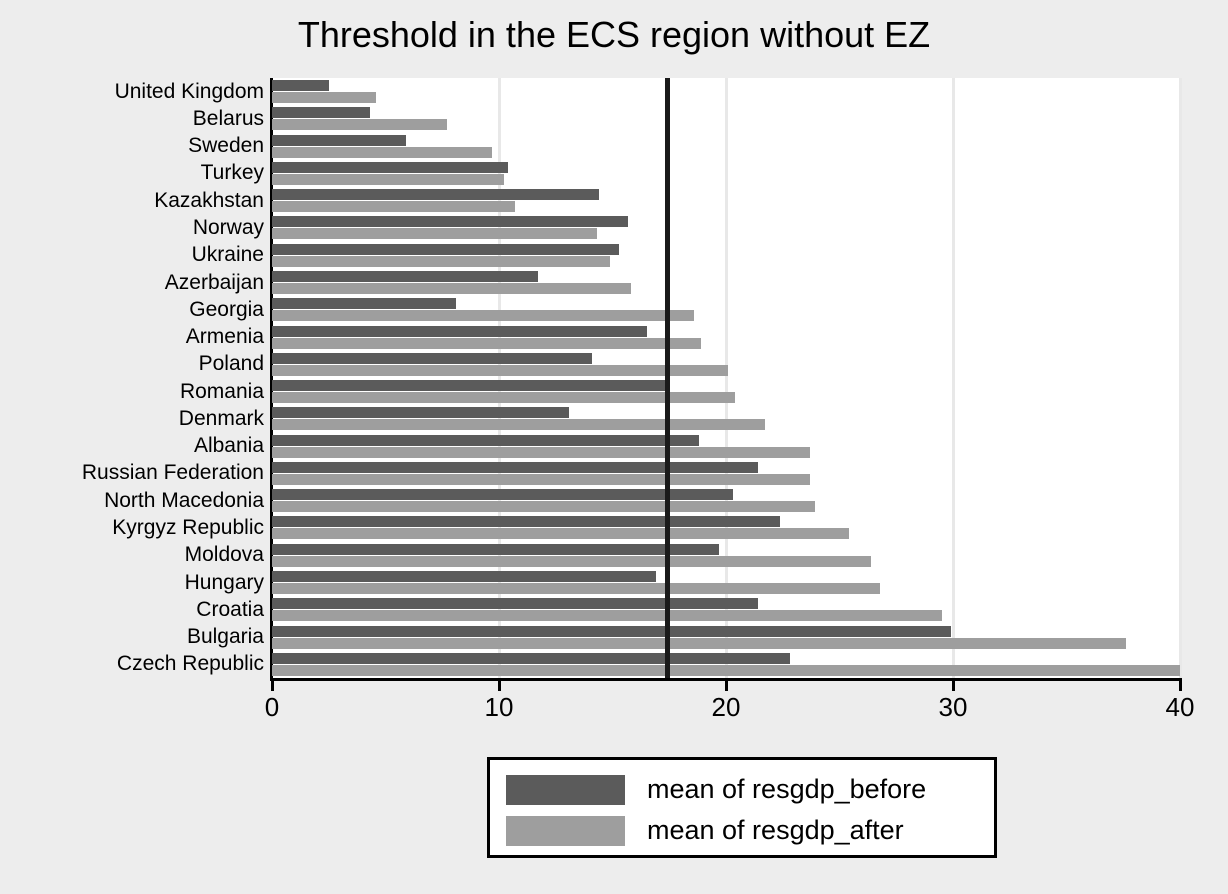  I want to click on legend-item-before: mean of resgdp_before, so click(716, 789).